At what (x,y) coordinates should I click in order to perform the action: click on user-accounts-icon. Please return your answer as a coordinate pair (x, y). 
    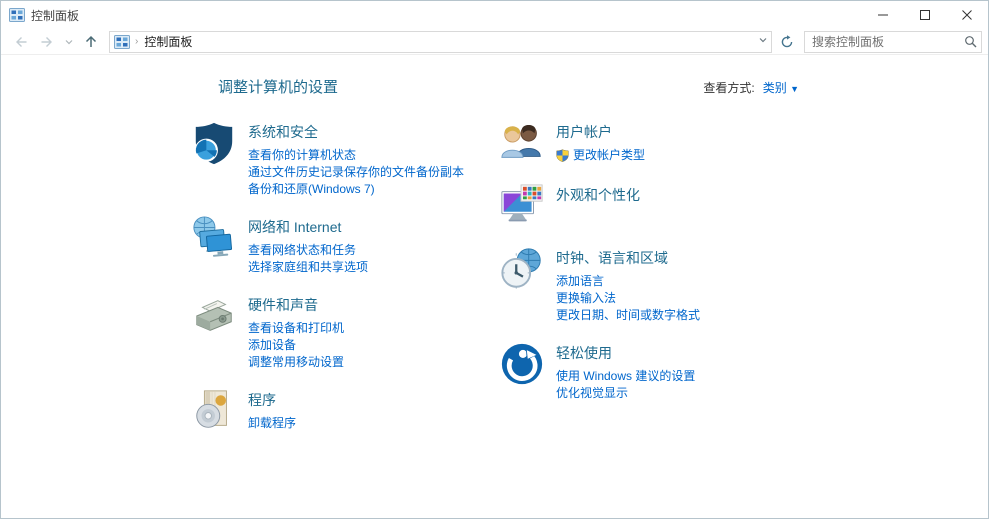
    Looking at the image, I should click on (522, 143).